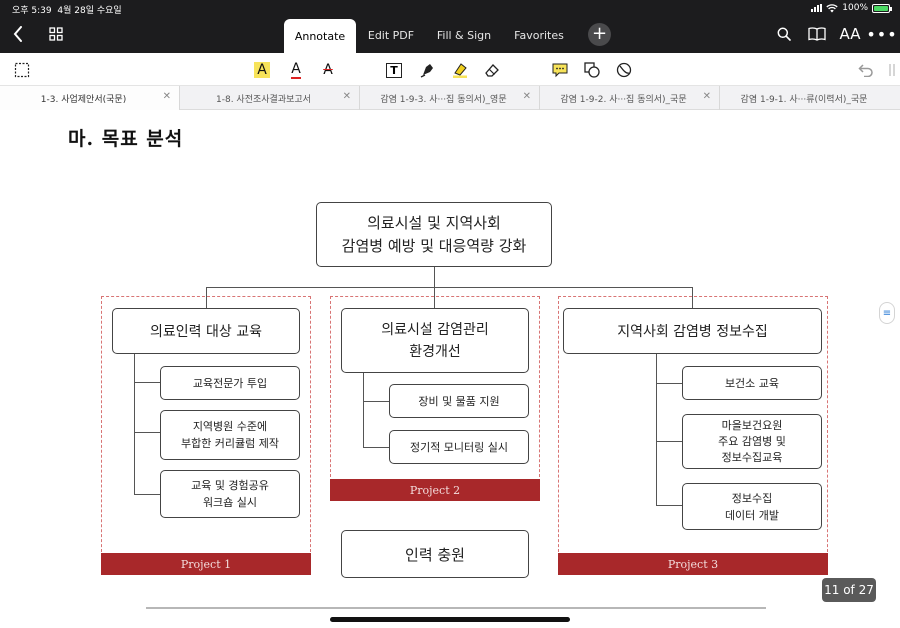  Describe the element at coordinates (492, 70) in the screenshot. I see `eraser-tool-icon` at that location.